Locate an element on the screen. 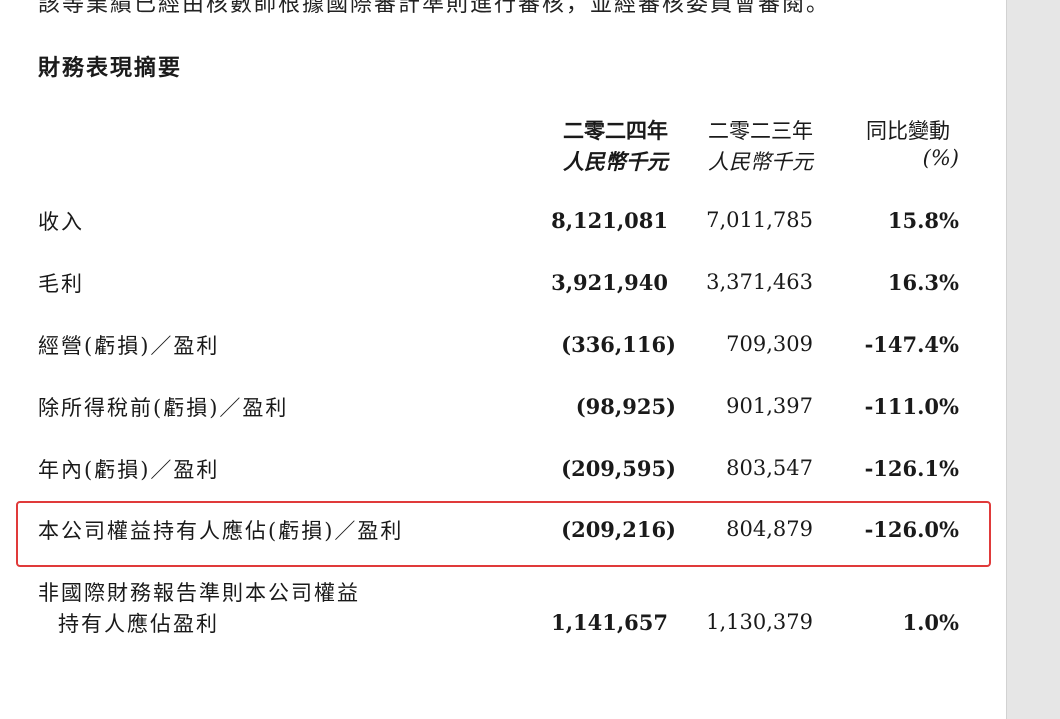 The height and width of the screenshot is (719, 1060). value-yoy-before-tax: -111.0% is located at coordinates (911, 406).